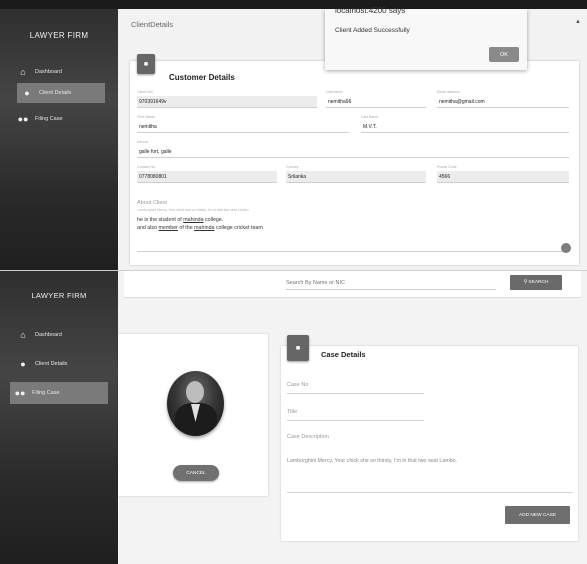 This screenshot has height=564, width=587. What do you see at coordinates (353, 149) in the screenshot?
I see `address-field: Adress galle fort, galle` at bounding box center [353, 149].